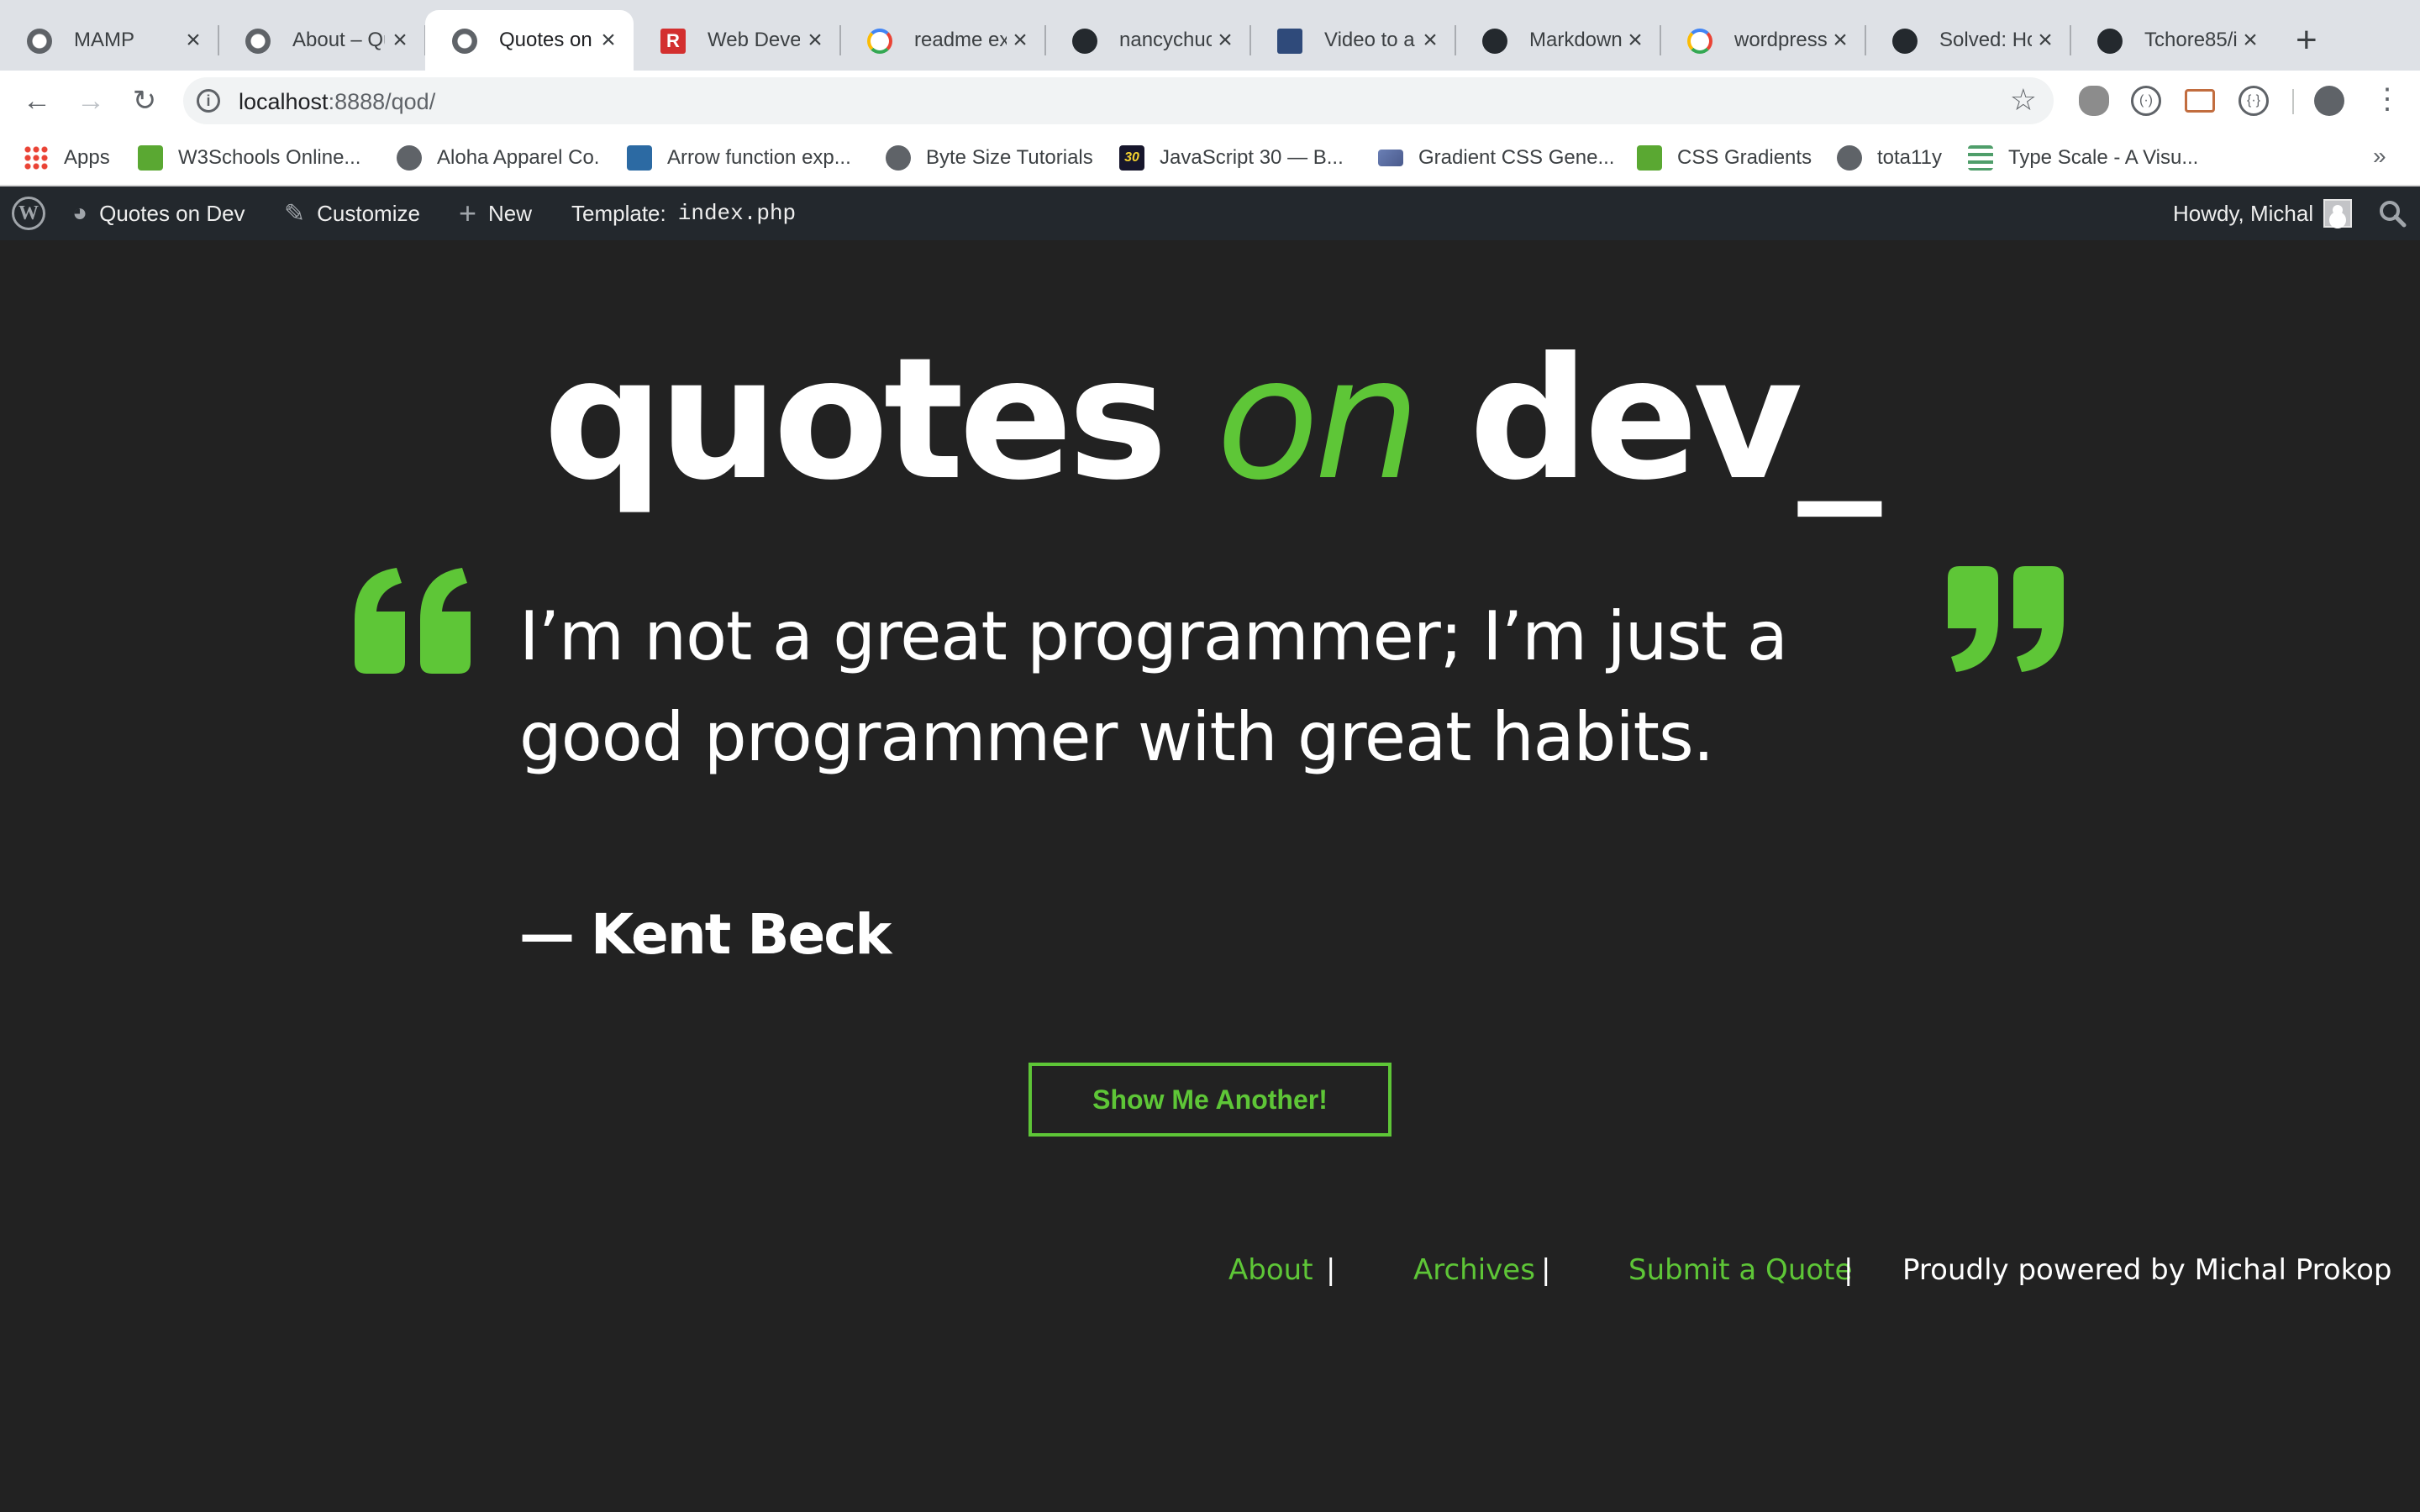 Image resolution: width=2420 pixels, height=1512 pixels. Describe the element at coordinates (2006, 619) in the screenshot. I see `close-quote-icon` at that location.